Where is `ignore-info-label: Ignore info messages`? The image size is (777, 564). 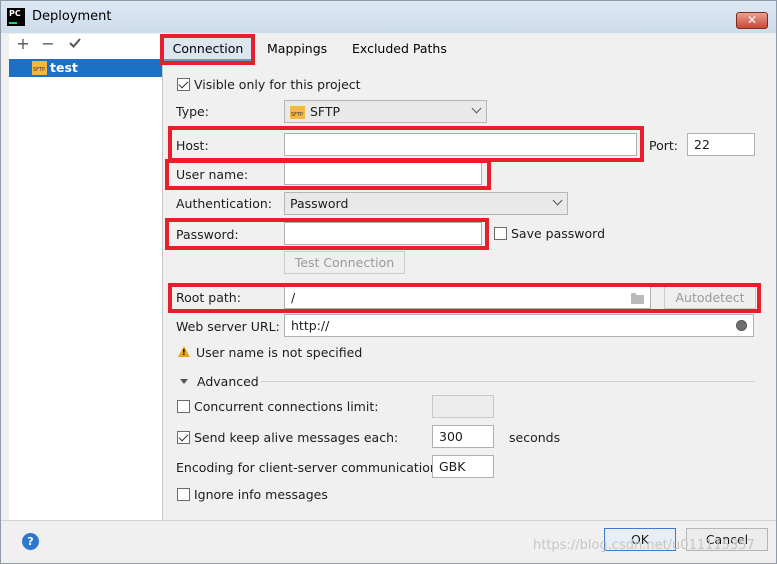
ignore-info-label: Ignore info messages is located at coordinates (261, 494).